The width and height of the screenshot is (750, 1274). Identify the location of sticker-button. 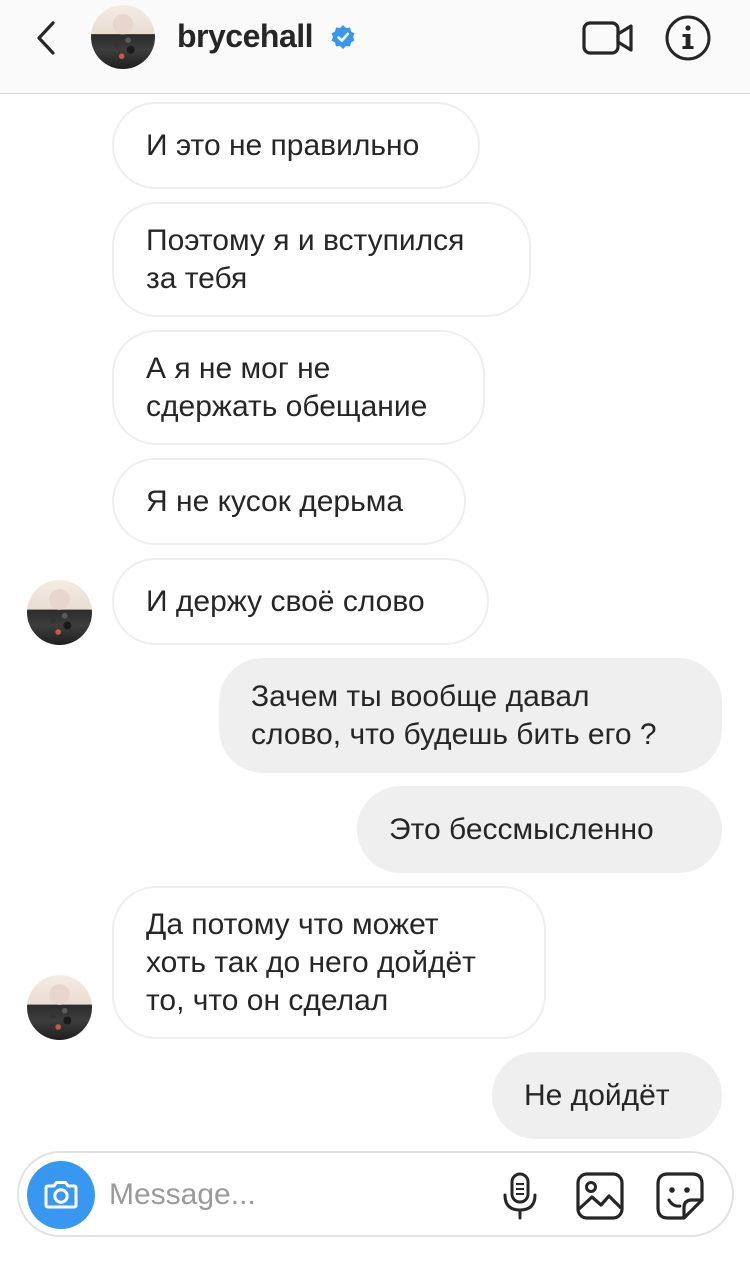
(680, 1196).